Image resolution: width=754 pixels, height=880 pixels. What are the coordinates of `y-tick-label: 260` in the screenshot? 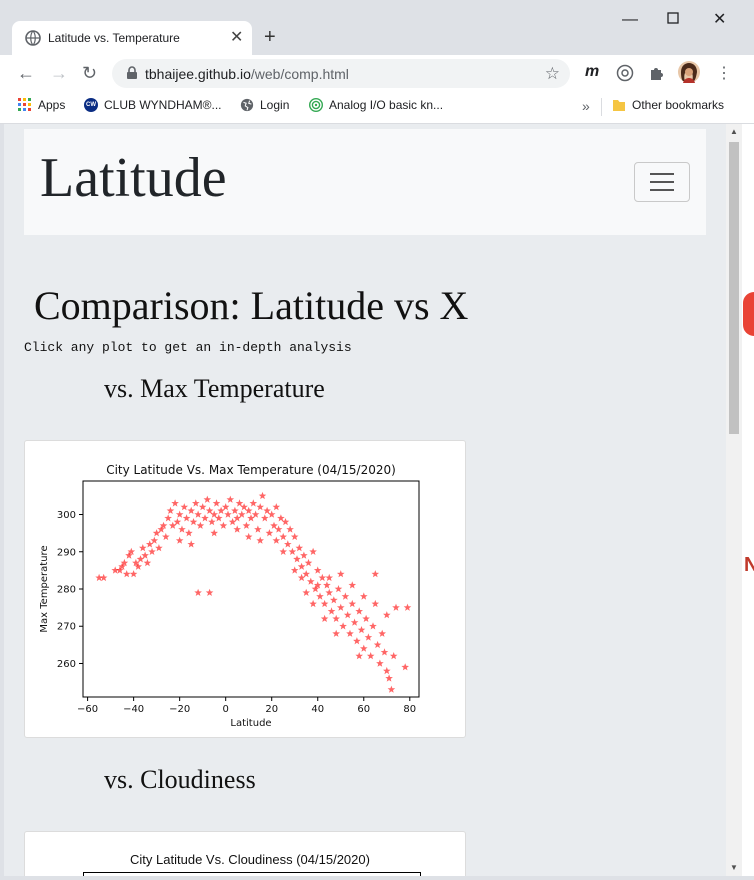 It's located at (66, 664).